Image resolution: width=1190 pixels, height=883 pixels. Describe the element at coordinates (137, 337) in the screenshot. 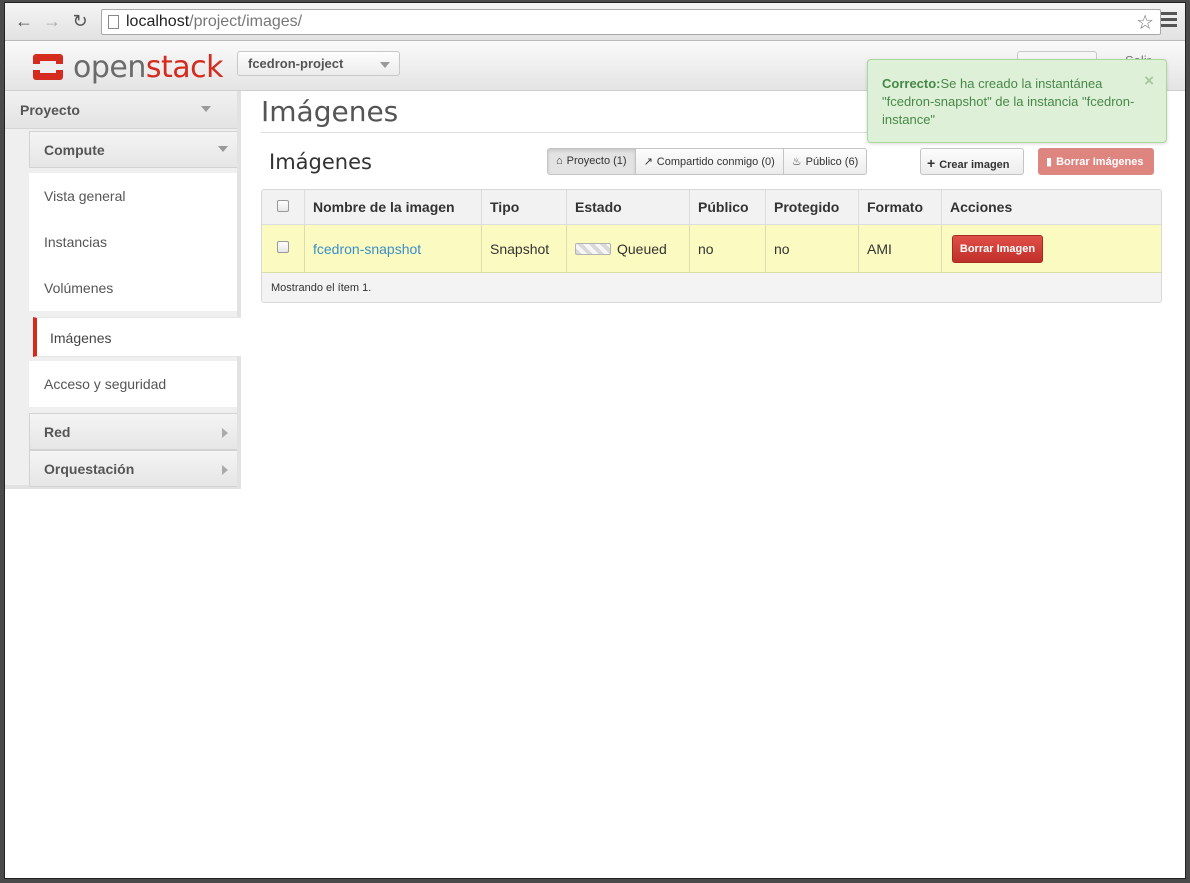

I see `sidebar-item-imagenes: Imágenes` at that location.